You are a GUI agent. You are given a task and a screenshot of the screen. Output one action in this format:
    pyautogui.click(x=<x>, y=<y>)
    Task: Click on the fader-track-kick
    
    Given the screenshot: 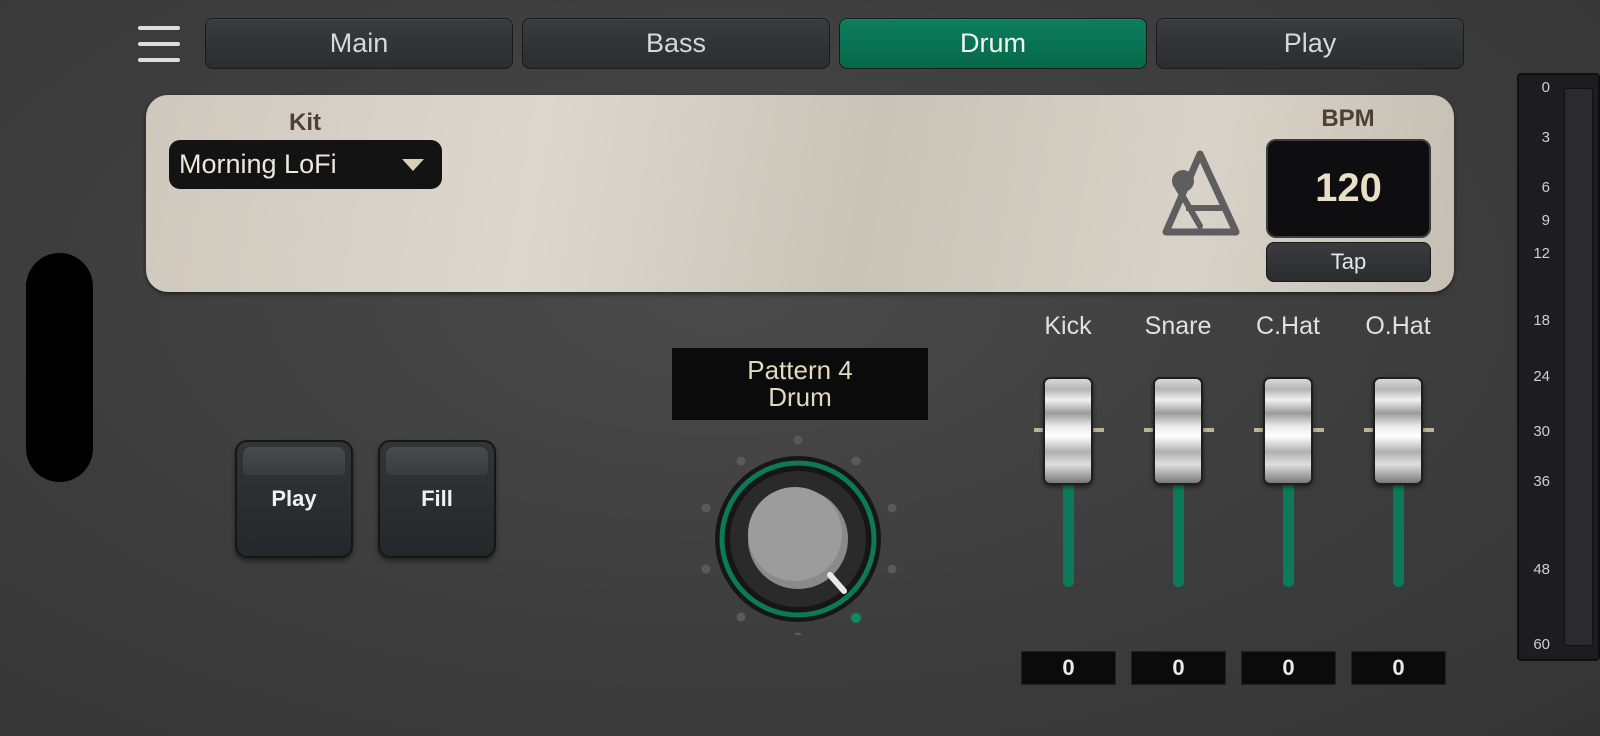 What is the action you would take?
    pyautogui.click(x=1068, y=533)
    